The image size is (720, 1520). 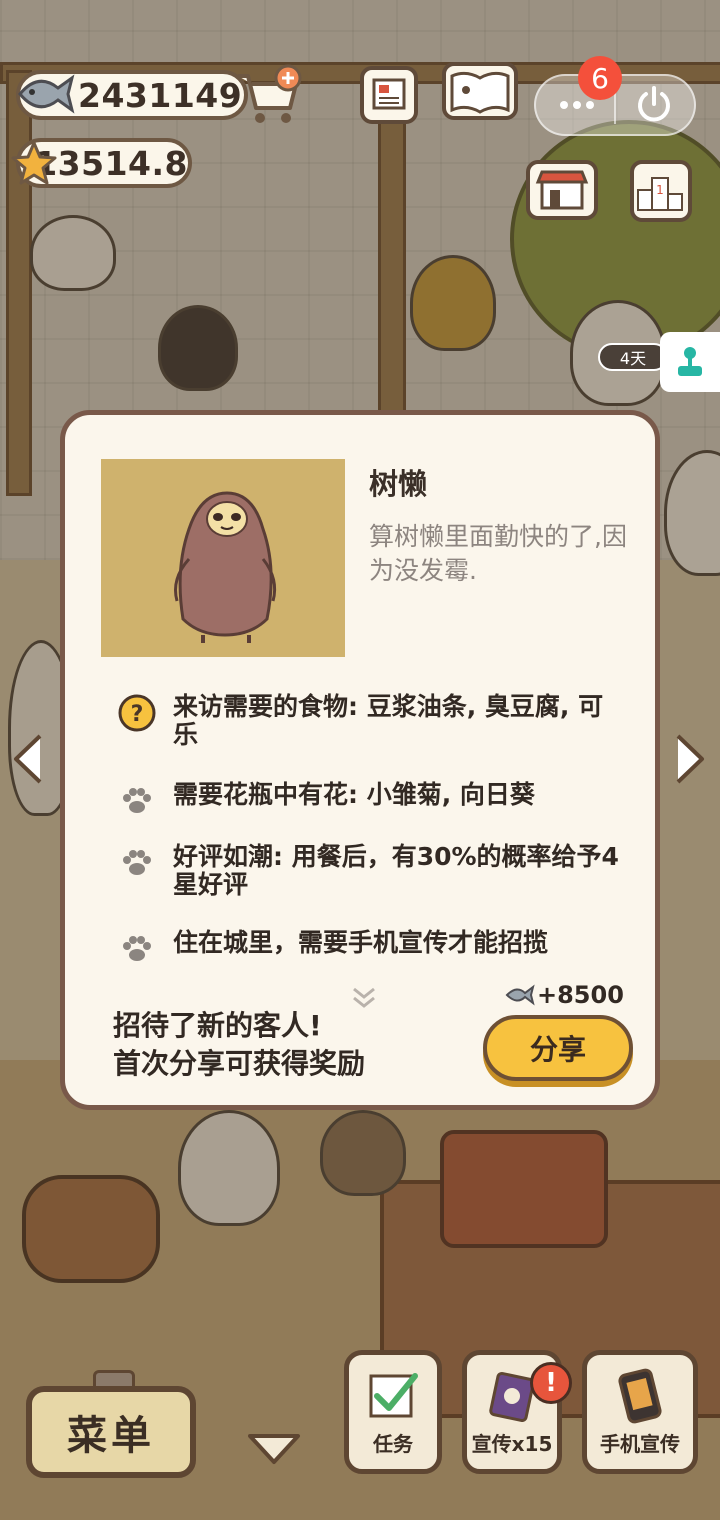 What do you see at coordinates (580, 995) in the screenshot?
I see `share-reward-value: +8500` at bounding box center [580, 995].